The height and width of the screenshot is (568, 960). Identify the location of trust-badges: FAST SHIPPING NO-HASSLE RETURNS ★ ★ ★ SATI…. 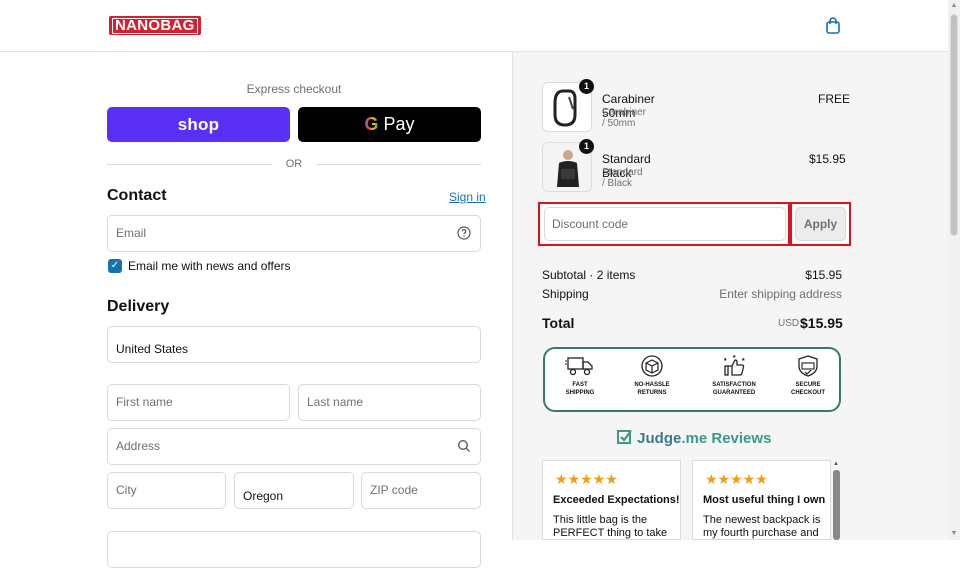
(692, 379).